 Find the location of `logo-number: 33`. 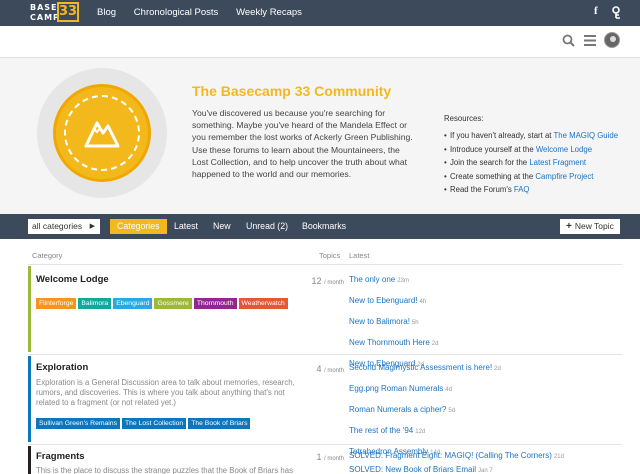

logo-number: 33 is located at coordinates (68, 12).